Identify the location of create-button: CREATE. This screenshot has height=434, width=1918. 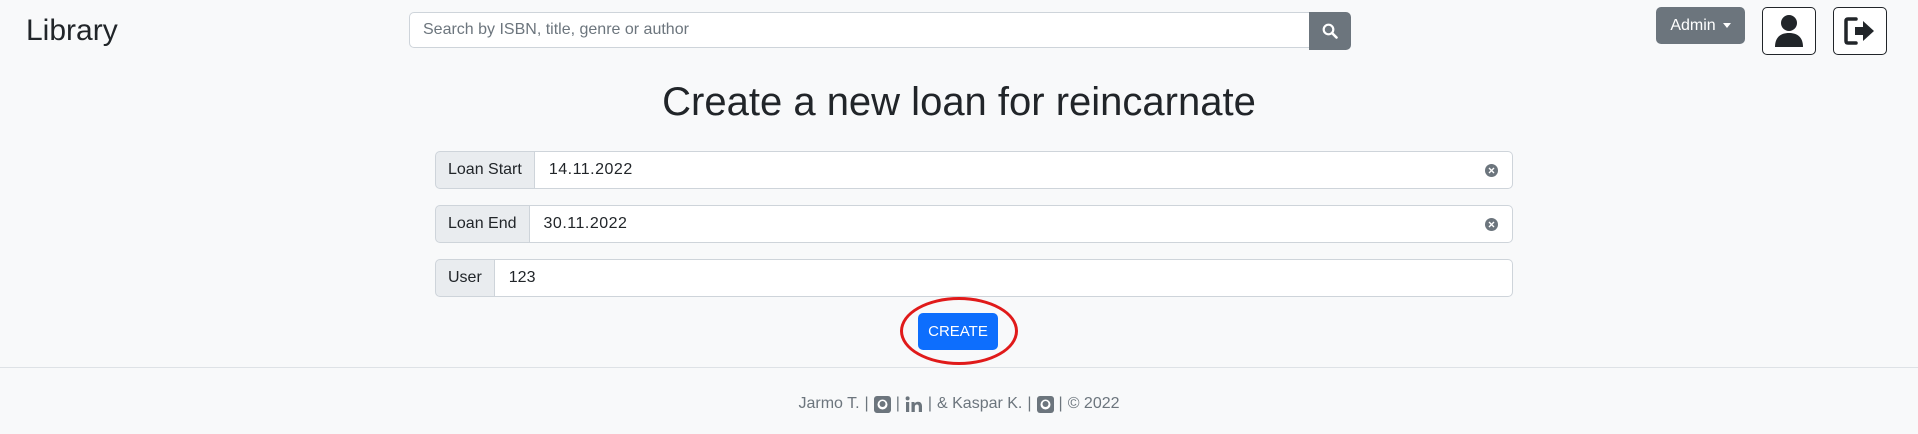
(958, 331).